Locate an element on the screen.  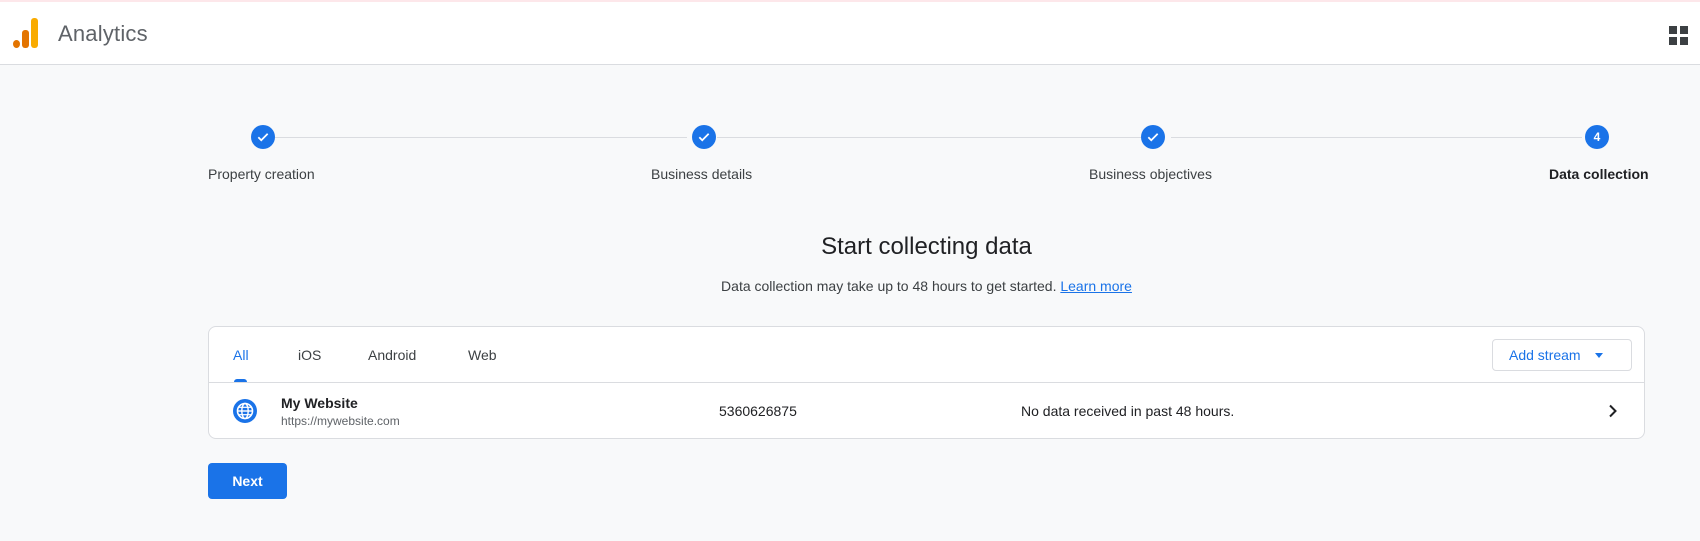
globe-icon is located at coordinates (245, 411).